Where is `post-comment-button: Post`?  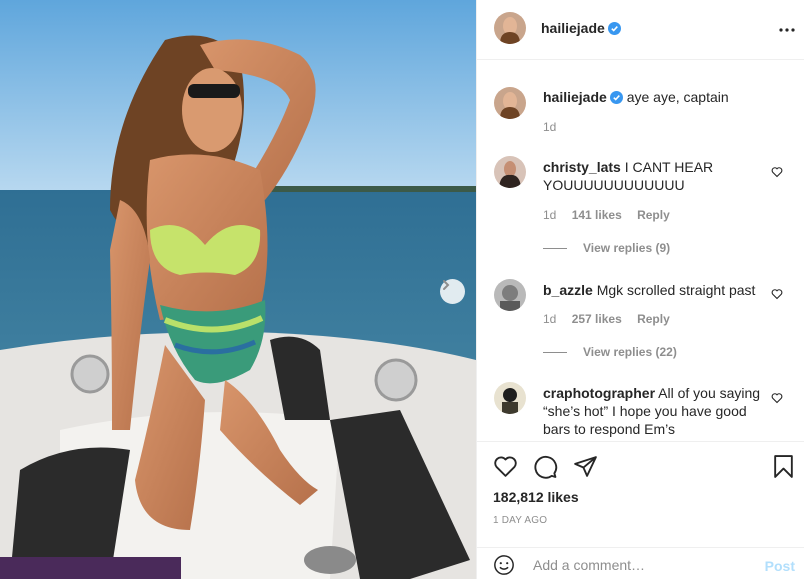 post-comment-button: Post is located at coordinates (780, 566).